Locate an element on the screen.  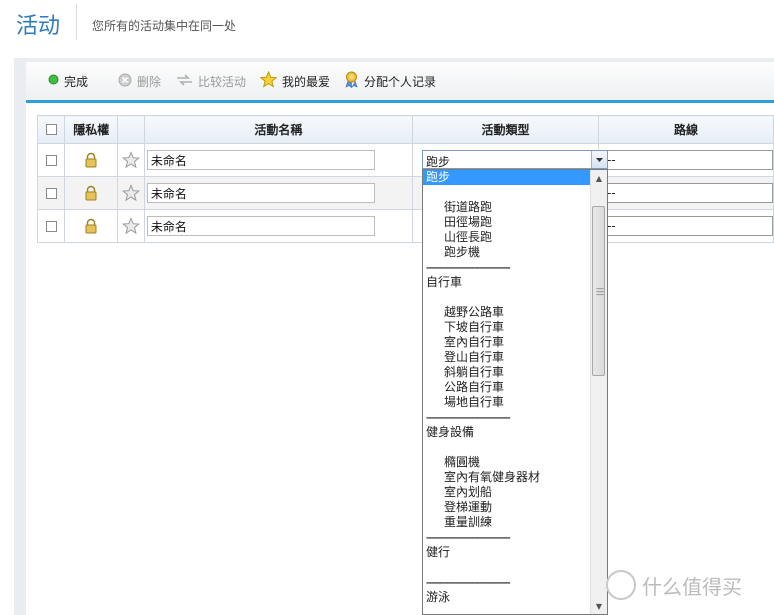
compare-activities-button: 比较活动 is located at coordinates (211, 81).